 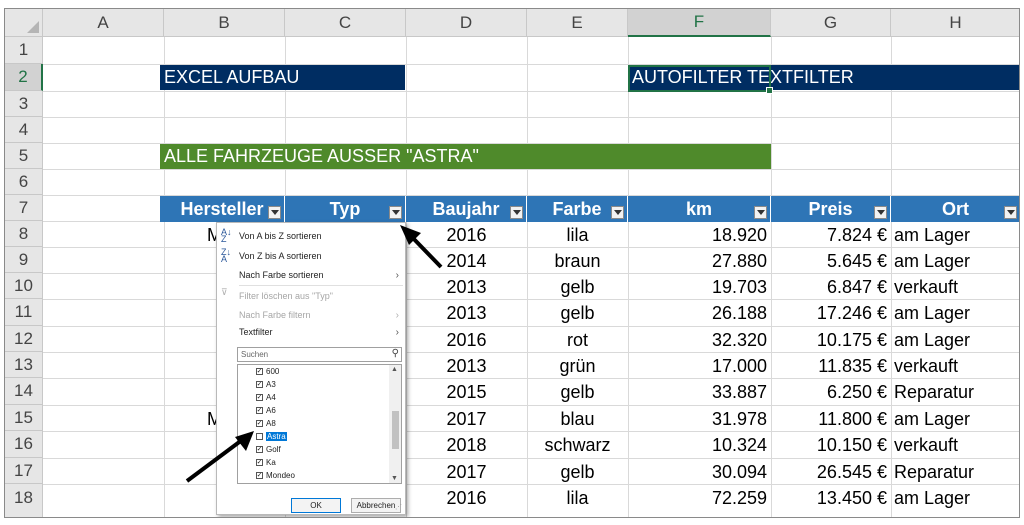 What do you see at coordinates (314, 354) in the screenshot?
I see `annotation-arrows` at bounding box center [314, 354].